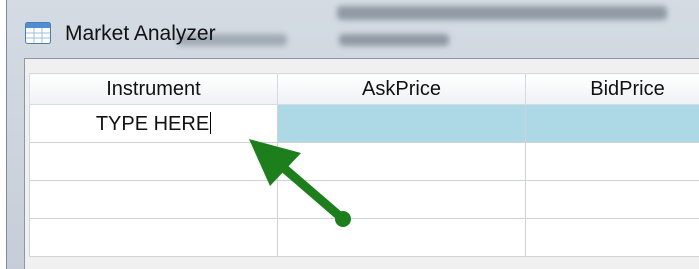 Image resolution: width=699 pixels, height=269 pixels. What do you see at coordinates (140, 33) in the screenshot?
I see `window-title: Market Analyzer` at bounding box center [140, 33].